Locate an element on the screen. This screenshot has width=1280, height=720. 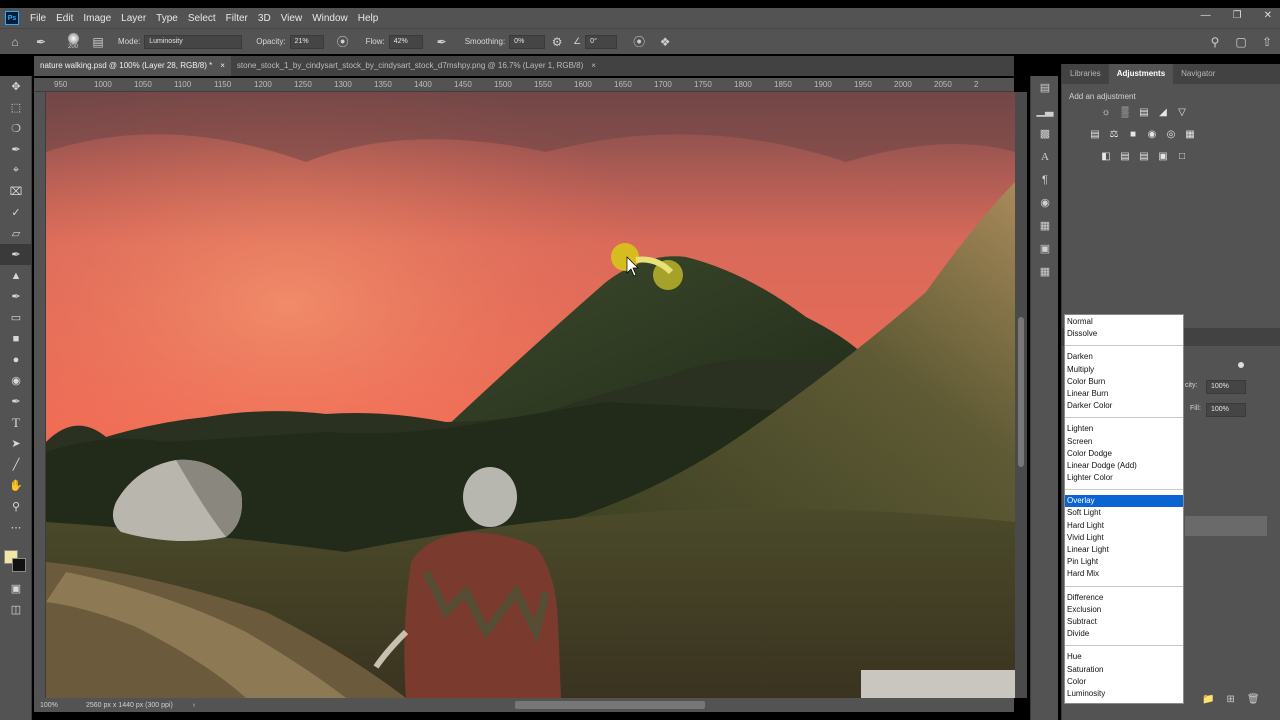
quick-mask-icon: ▣ is located at coordinates (16, 588).